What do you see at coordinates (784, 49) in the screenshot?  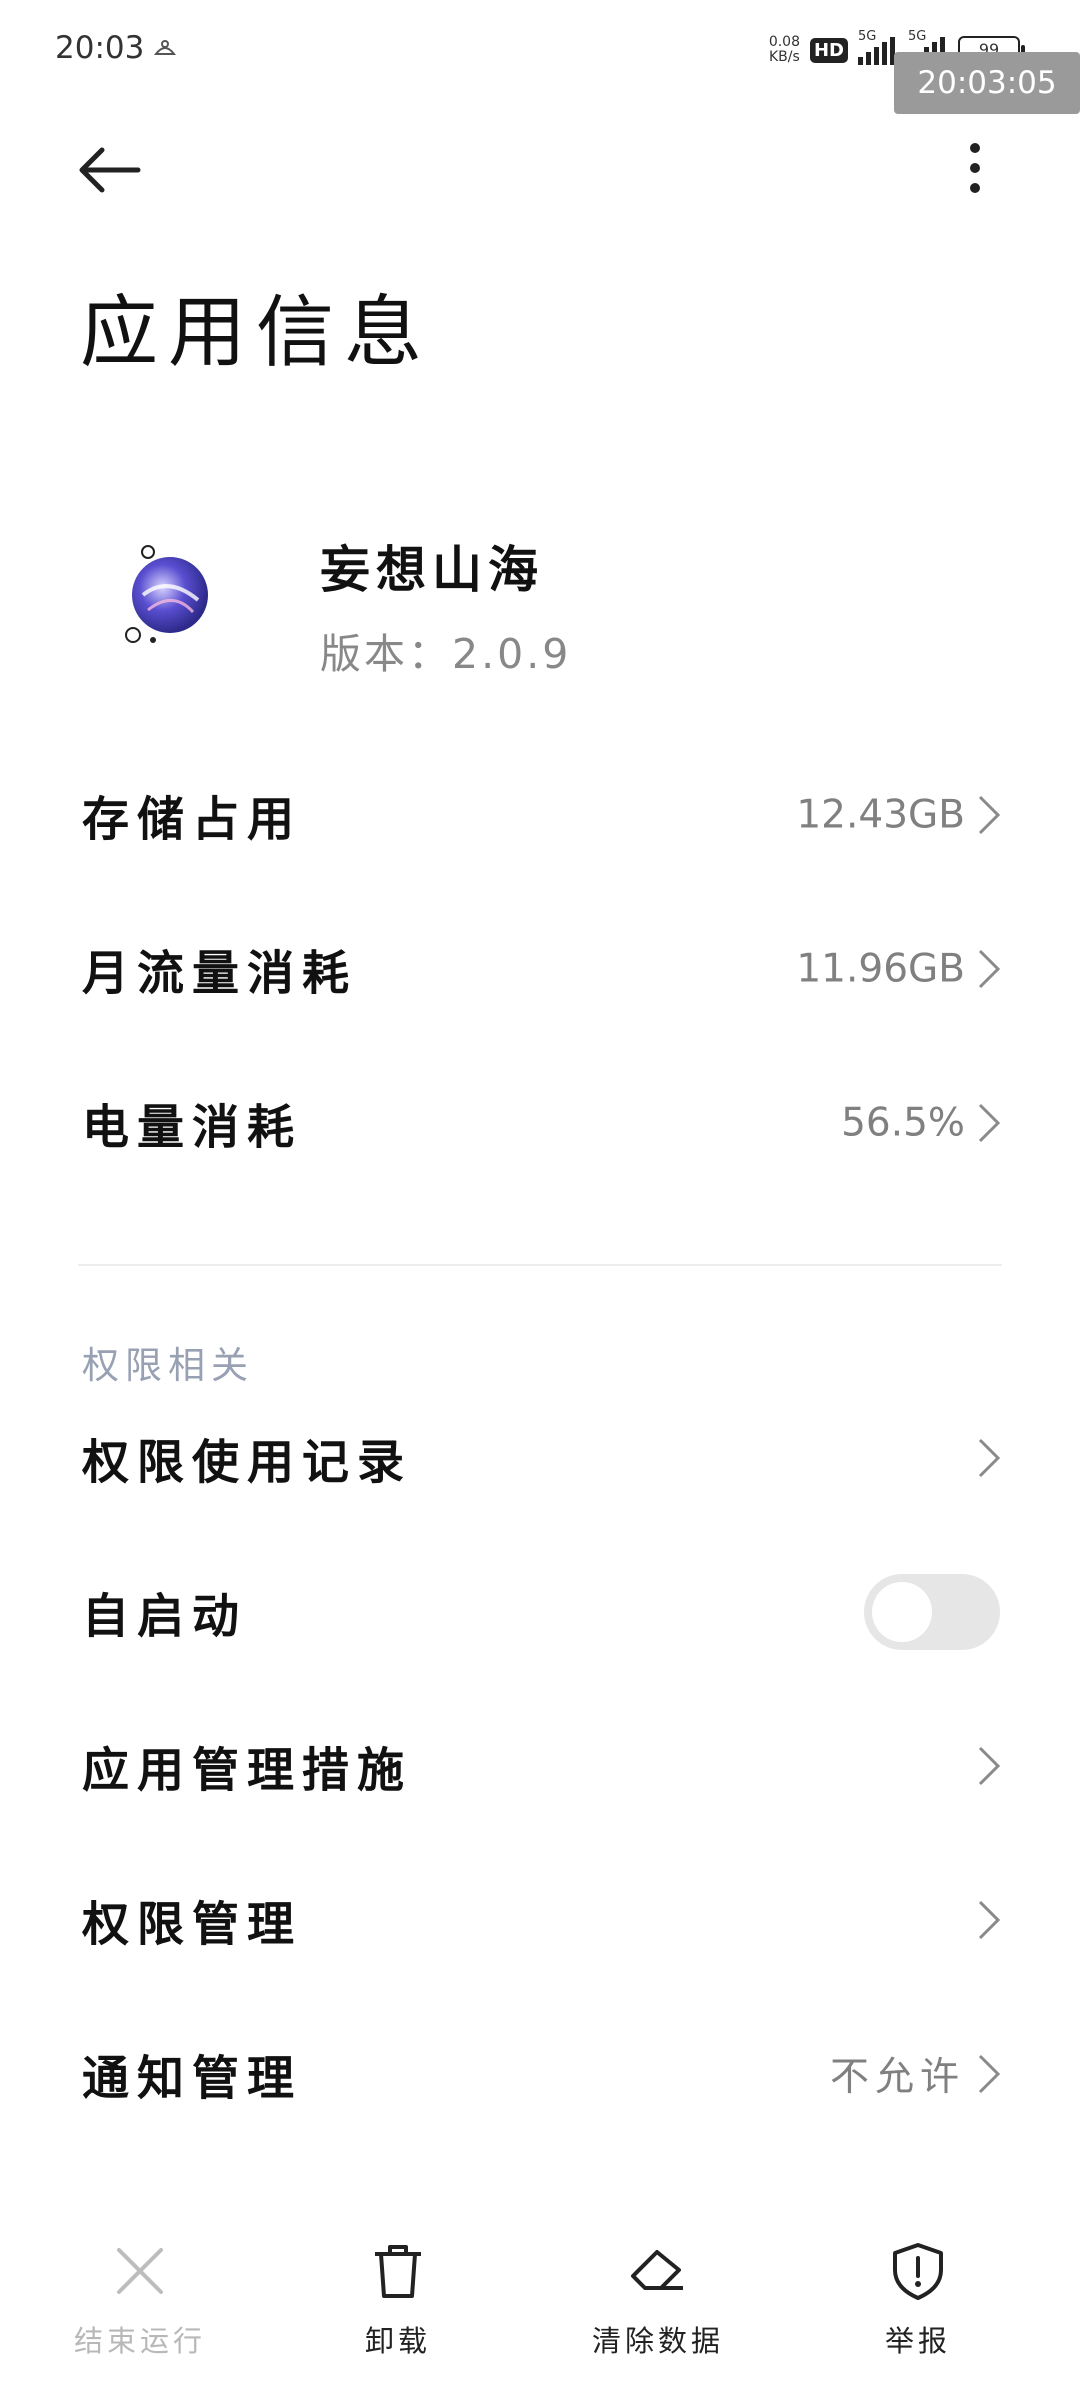 I see `network-speed: 0.08 KB/s` at bounding box center [784, 49].